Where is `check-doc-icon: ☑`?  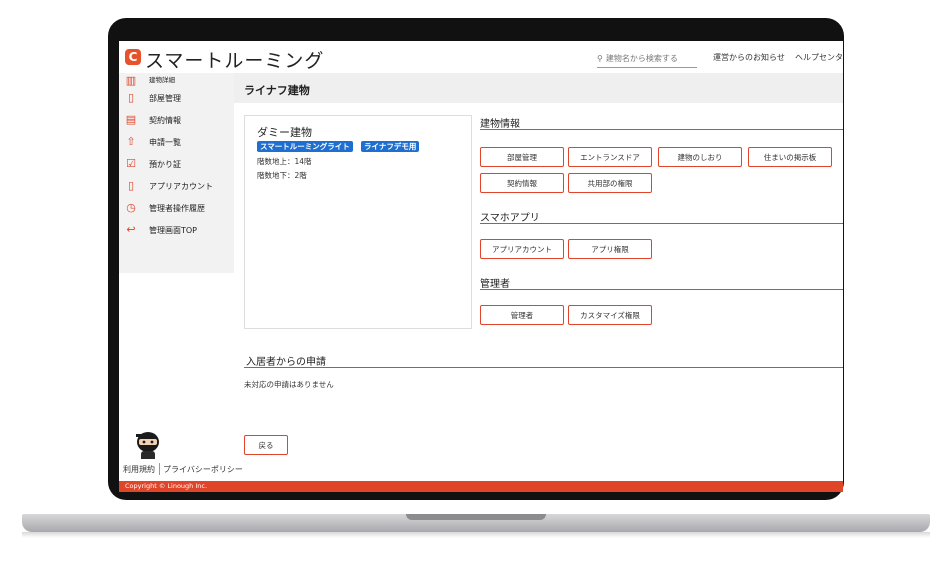
check-doc-icon: ☑ is located at coordinates (131, 163).